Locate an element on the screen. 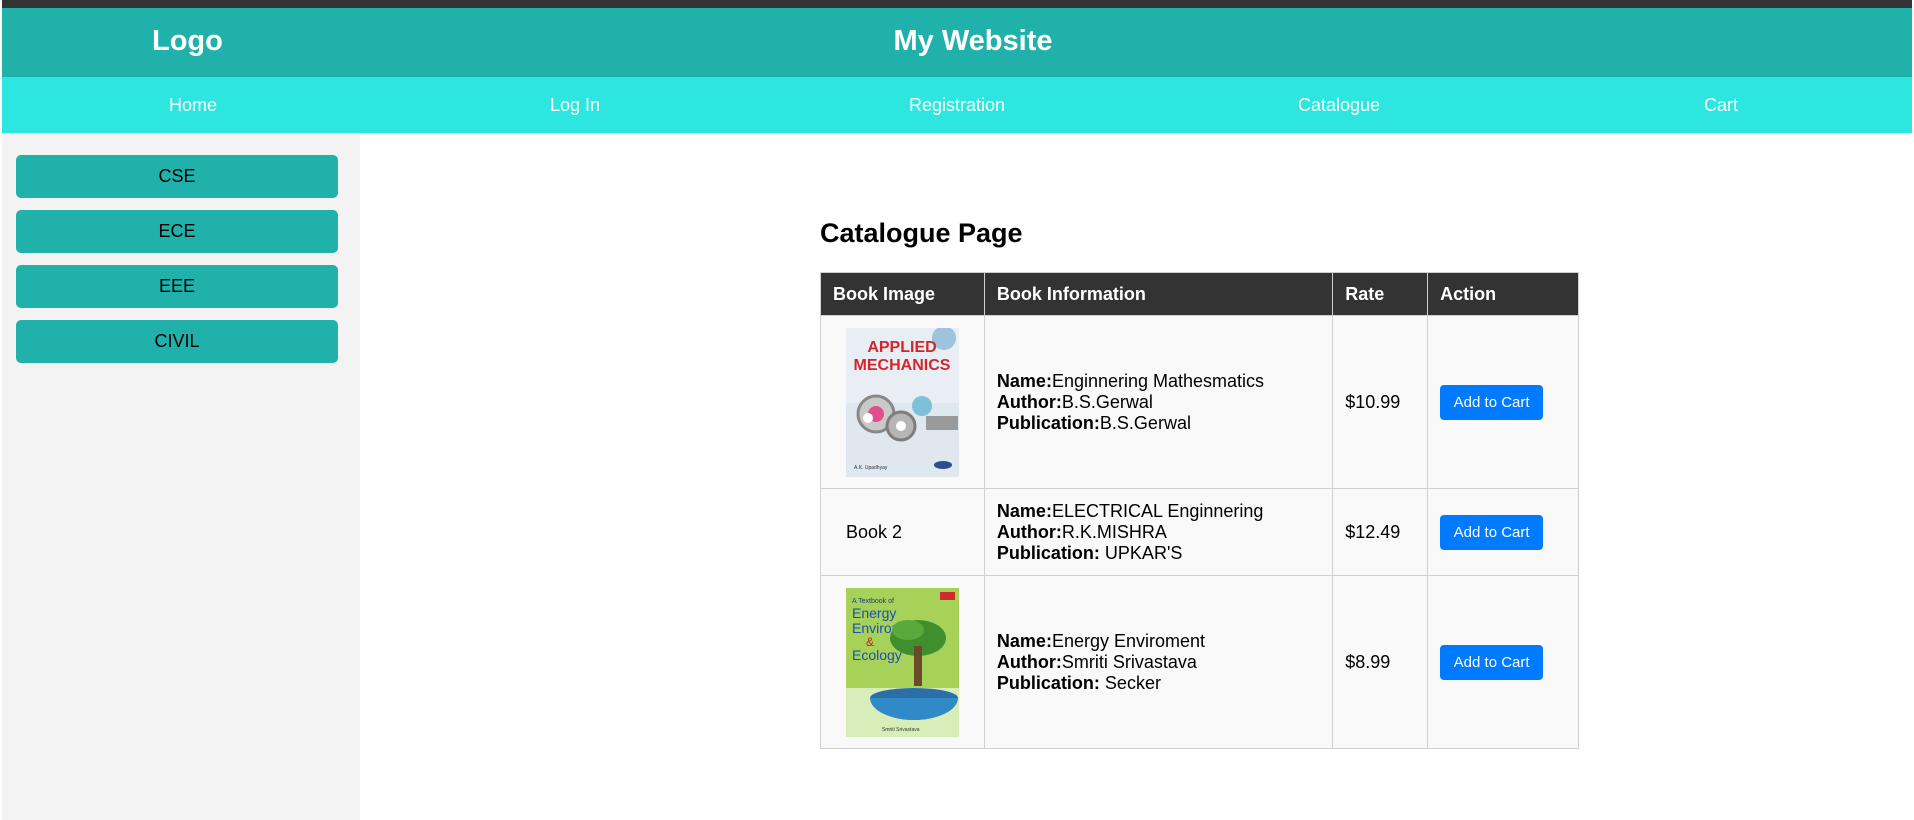 This screenshot has width=1914, height=820. cover-title-line1: Energy is located at coordinates (874, 613).